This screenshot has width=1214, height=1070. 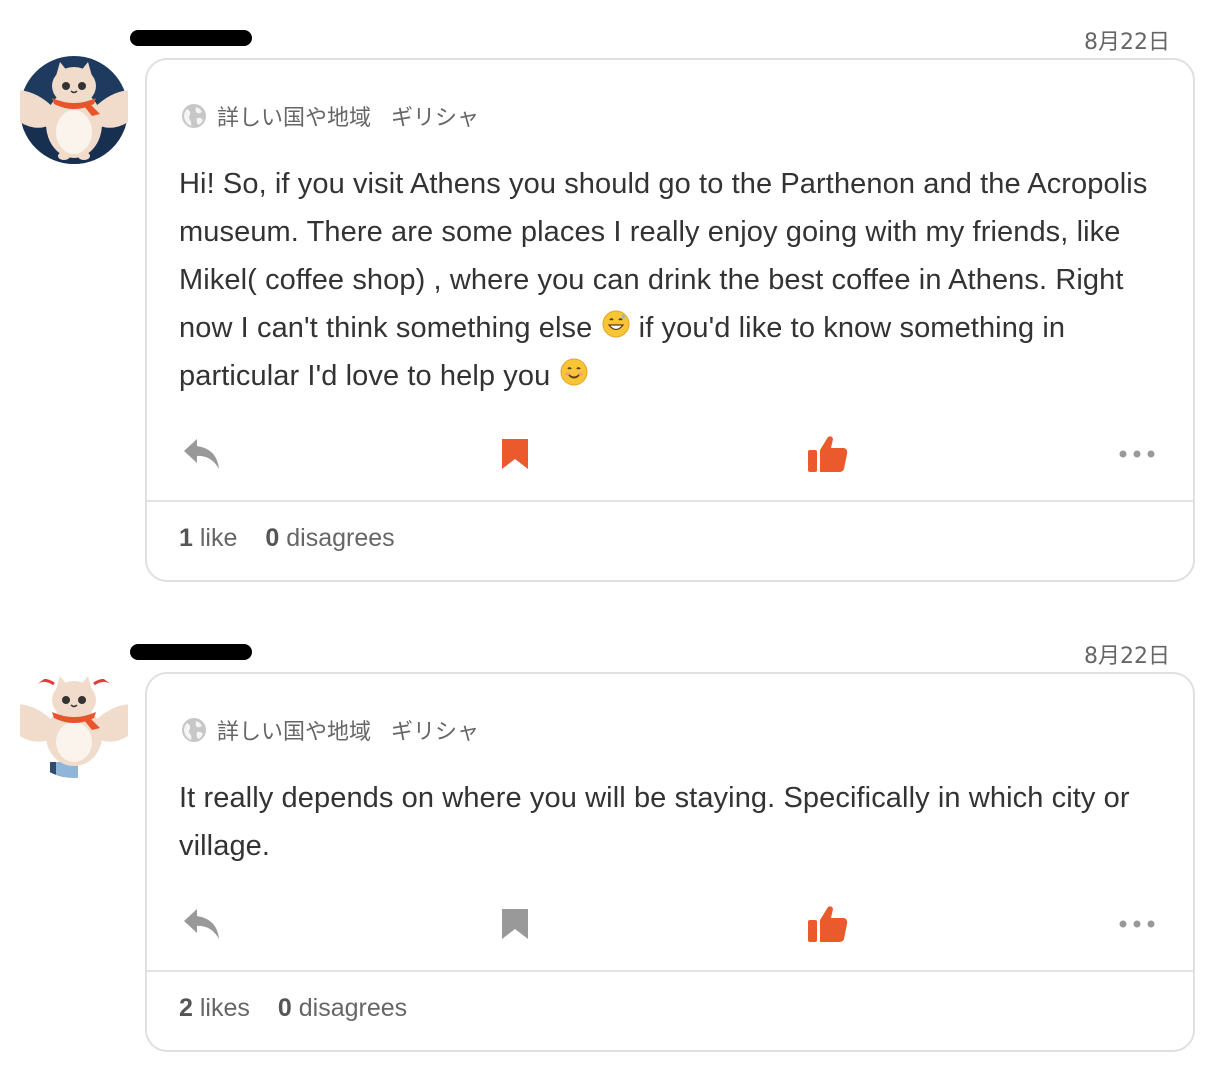 What do you see at coordinates (574, 372) in the screenshot?
I see `smiling-emoji-icon` at bounding box center [574, 372].